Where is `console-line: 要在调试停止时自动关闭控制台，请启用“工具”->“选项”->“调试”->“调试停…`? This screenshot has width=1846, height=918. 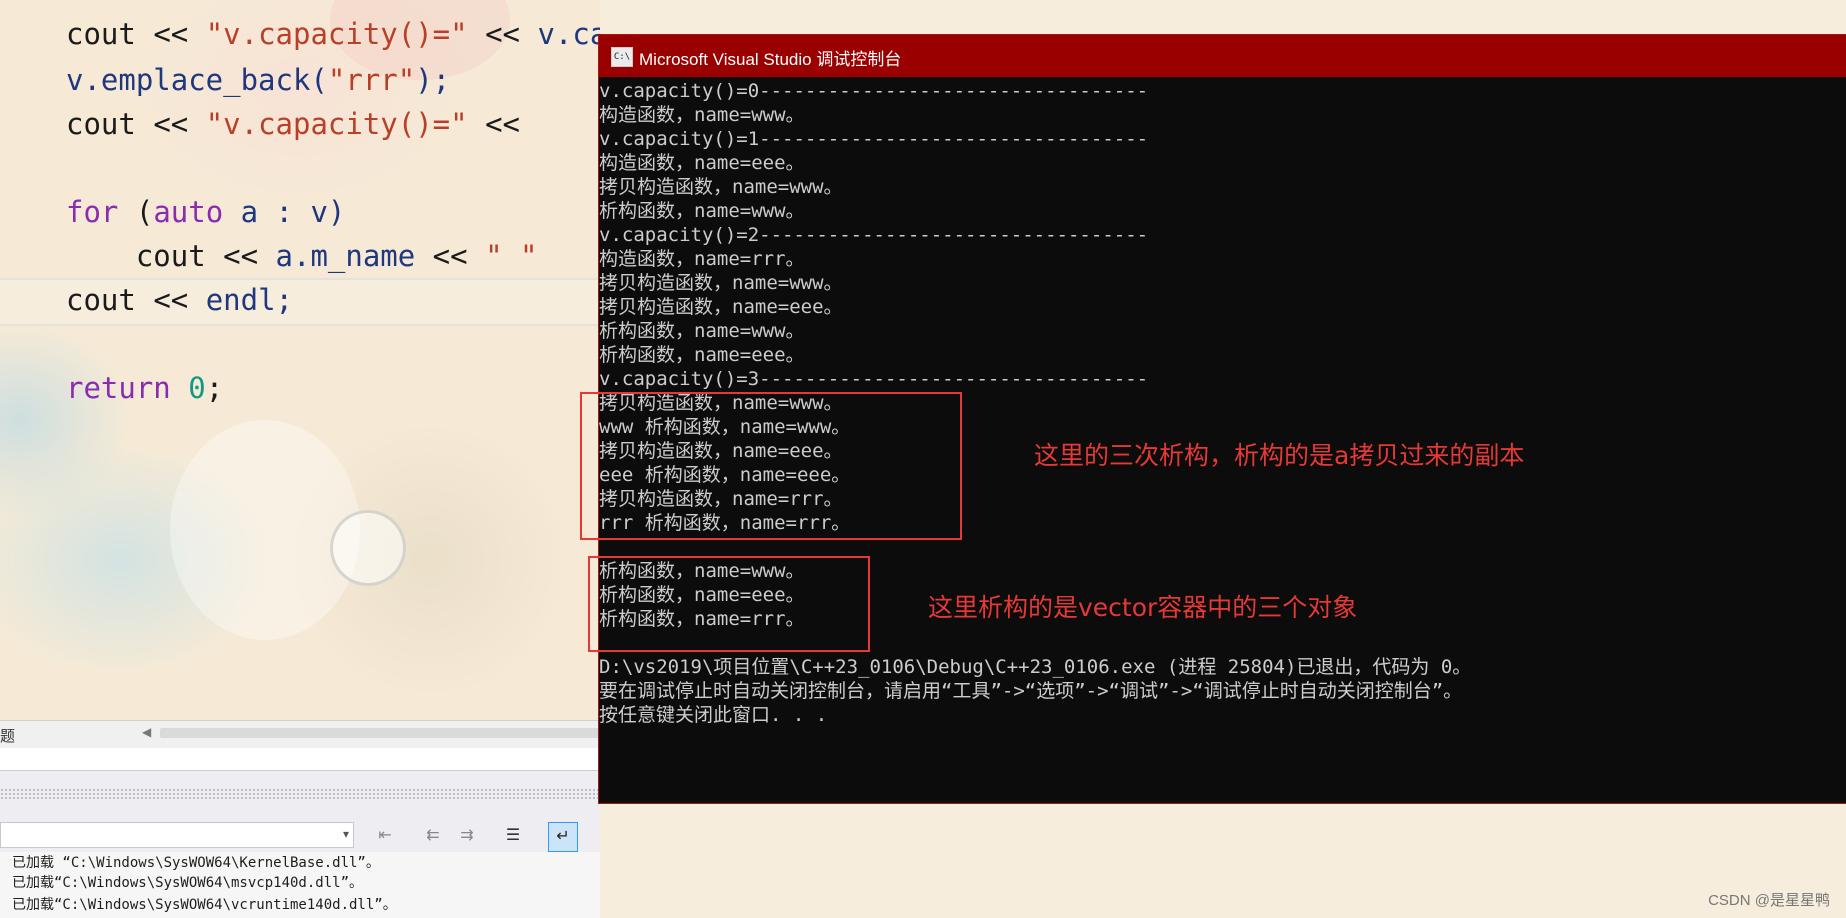 console-line: 要在调试停止时自动关闭控制台，请启用“工具”->“选项”->“调试”->“调试停… is located at coordinates (1031, 691).